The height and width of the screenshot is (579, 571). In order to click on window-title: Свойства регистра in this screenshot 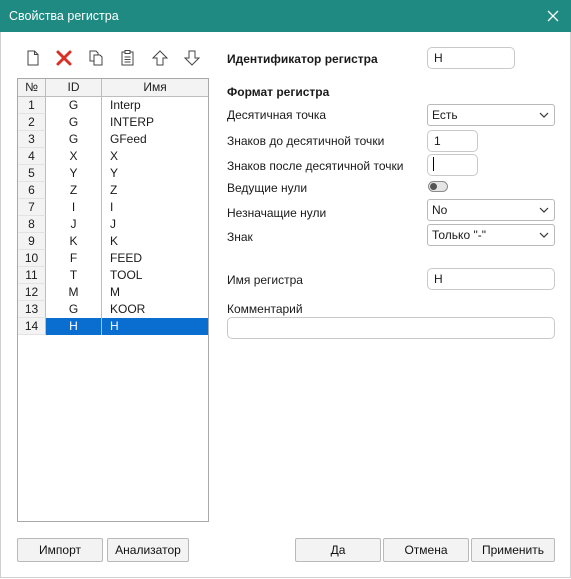, I will do `click(64, 16)`.